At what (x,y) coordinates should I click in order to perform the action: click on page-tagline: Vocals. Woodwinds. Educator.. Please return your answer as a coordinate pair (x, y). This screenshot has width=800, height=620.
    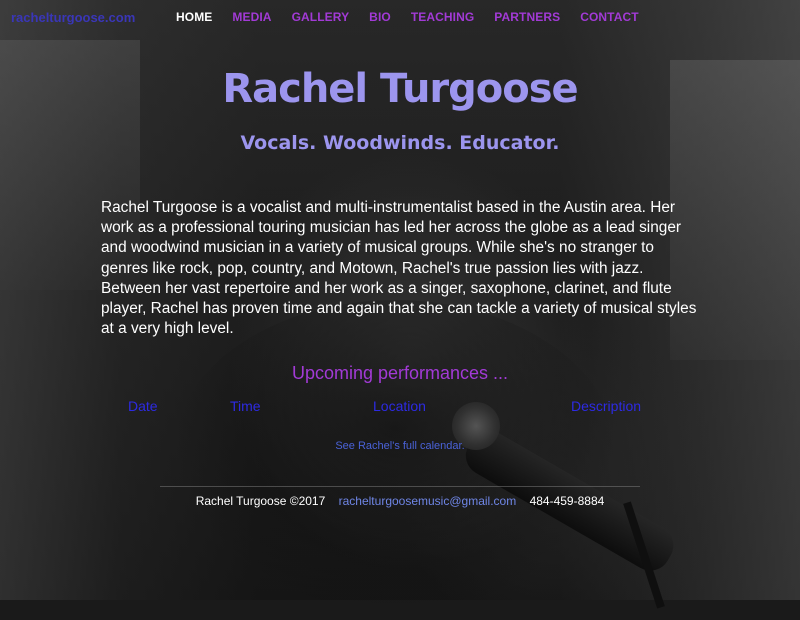
    Looking at the image, I should click on (400, 143).